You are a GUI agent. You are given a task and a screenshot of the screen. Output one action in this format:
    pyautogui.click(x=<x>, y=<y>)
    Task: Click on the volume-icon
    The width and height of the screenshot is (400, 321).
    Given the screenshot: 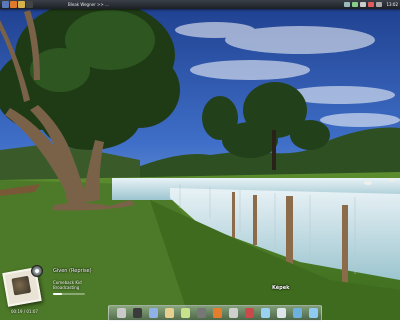 What is the action you would take?
    pyautogui.click(x=363, y=4)
    